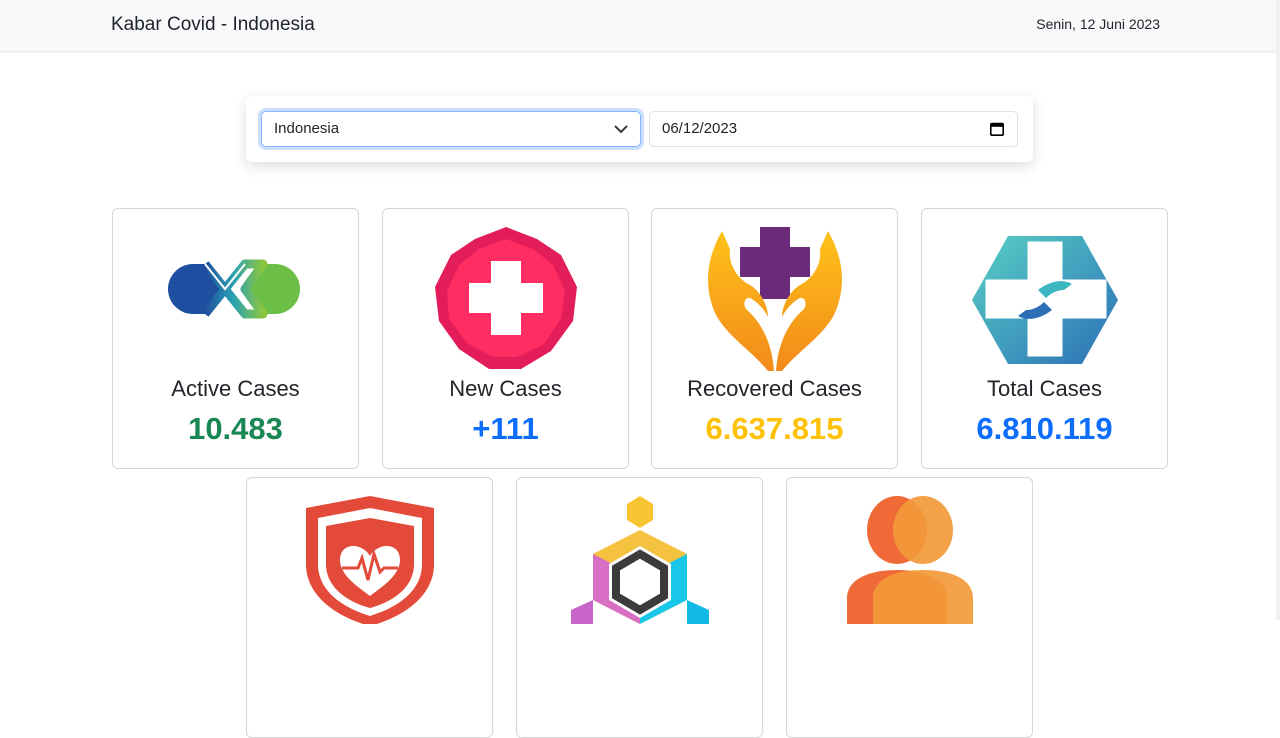  Describe the element at coordinates (774, 428) in the screenshot. I see `recovered-cases-value: 6.637.815` at that location.